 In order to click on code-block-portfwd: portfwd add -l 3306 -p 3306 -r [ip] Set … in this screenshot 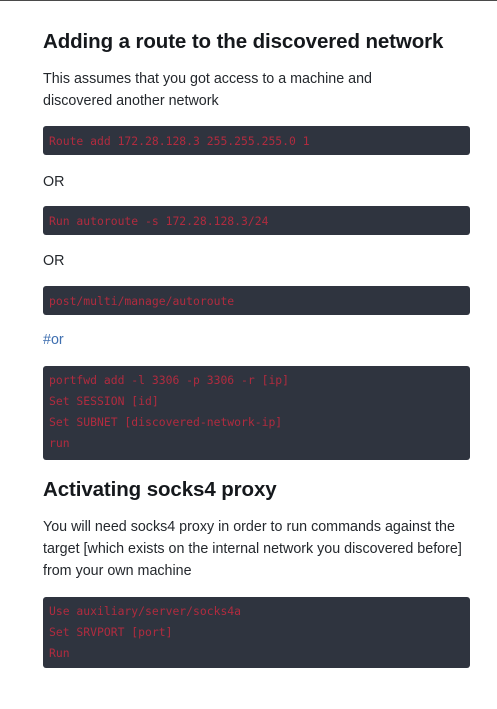, I will do `click(256, 413)`.